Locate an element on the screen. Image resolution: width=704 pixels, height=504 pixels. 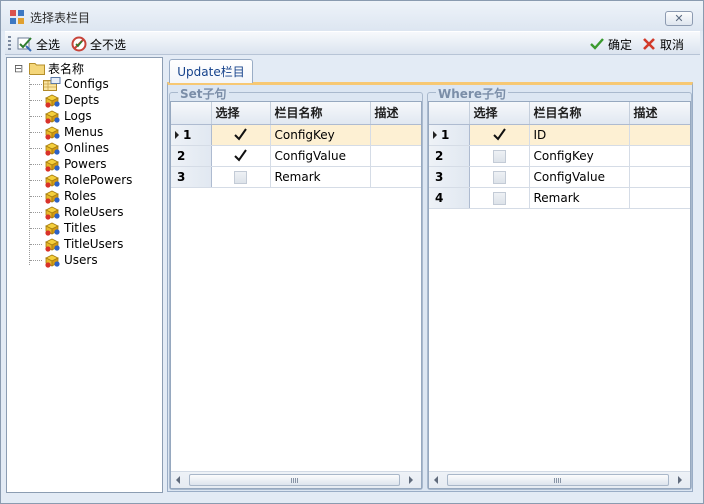
tree-item: Menus is located at coordinates (73, 132).